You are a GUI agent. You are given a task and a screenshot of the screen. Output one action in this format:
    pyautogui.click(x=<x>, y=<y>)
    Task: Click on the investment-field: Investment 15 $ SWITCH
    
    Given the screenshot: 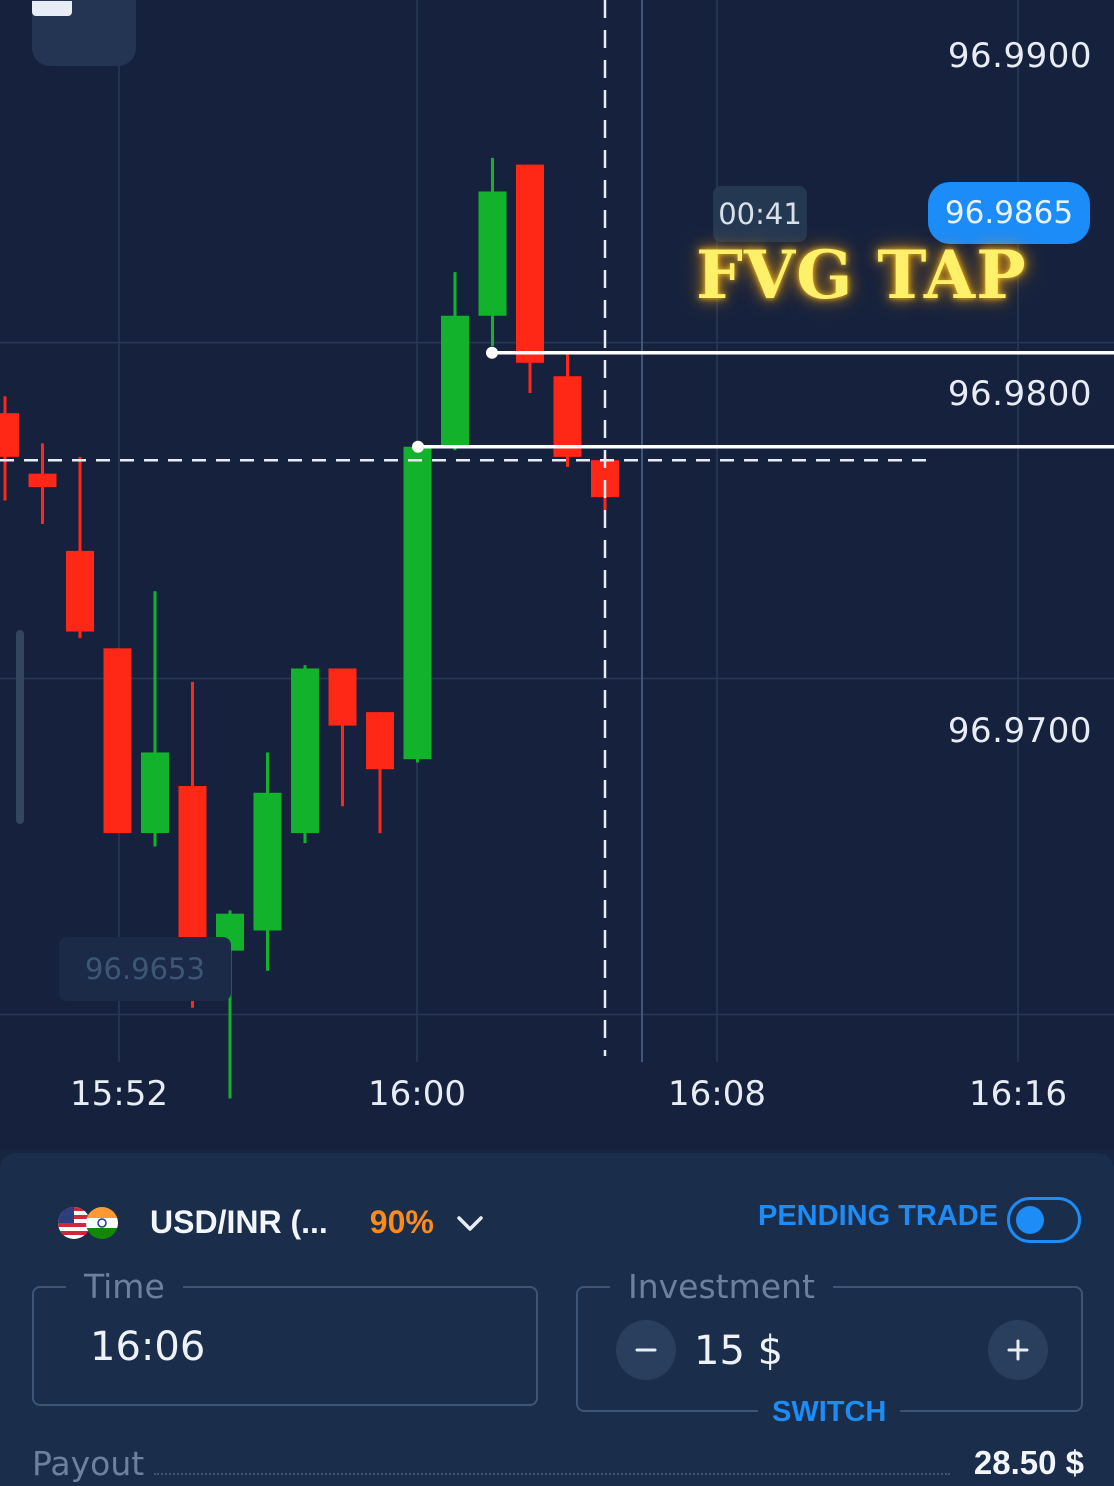 What is the action you would take?
    pyautogui.click(x=829, y=1350)
    